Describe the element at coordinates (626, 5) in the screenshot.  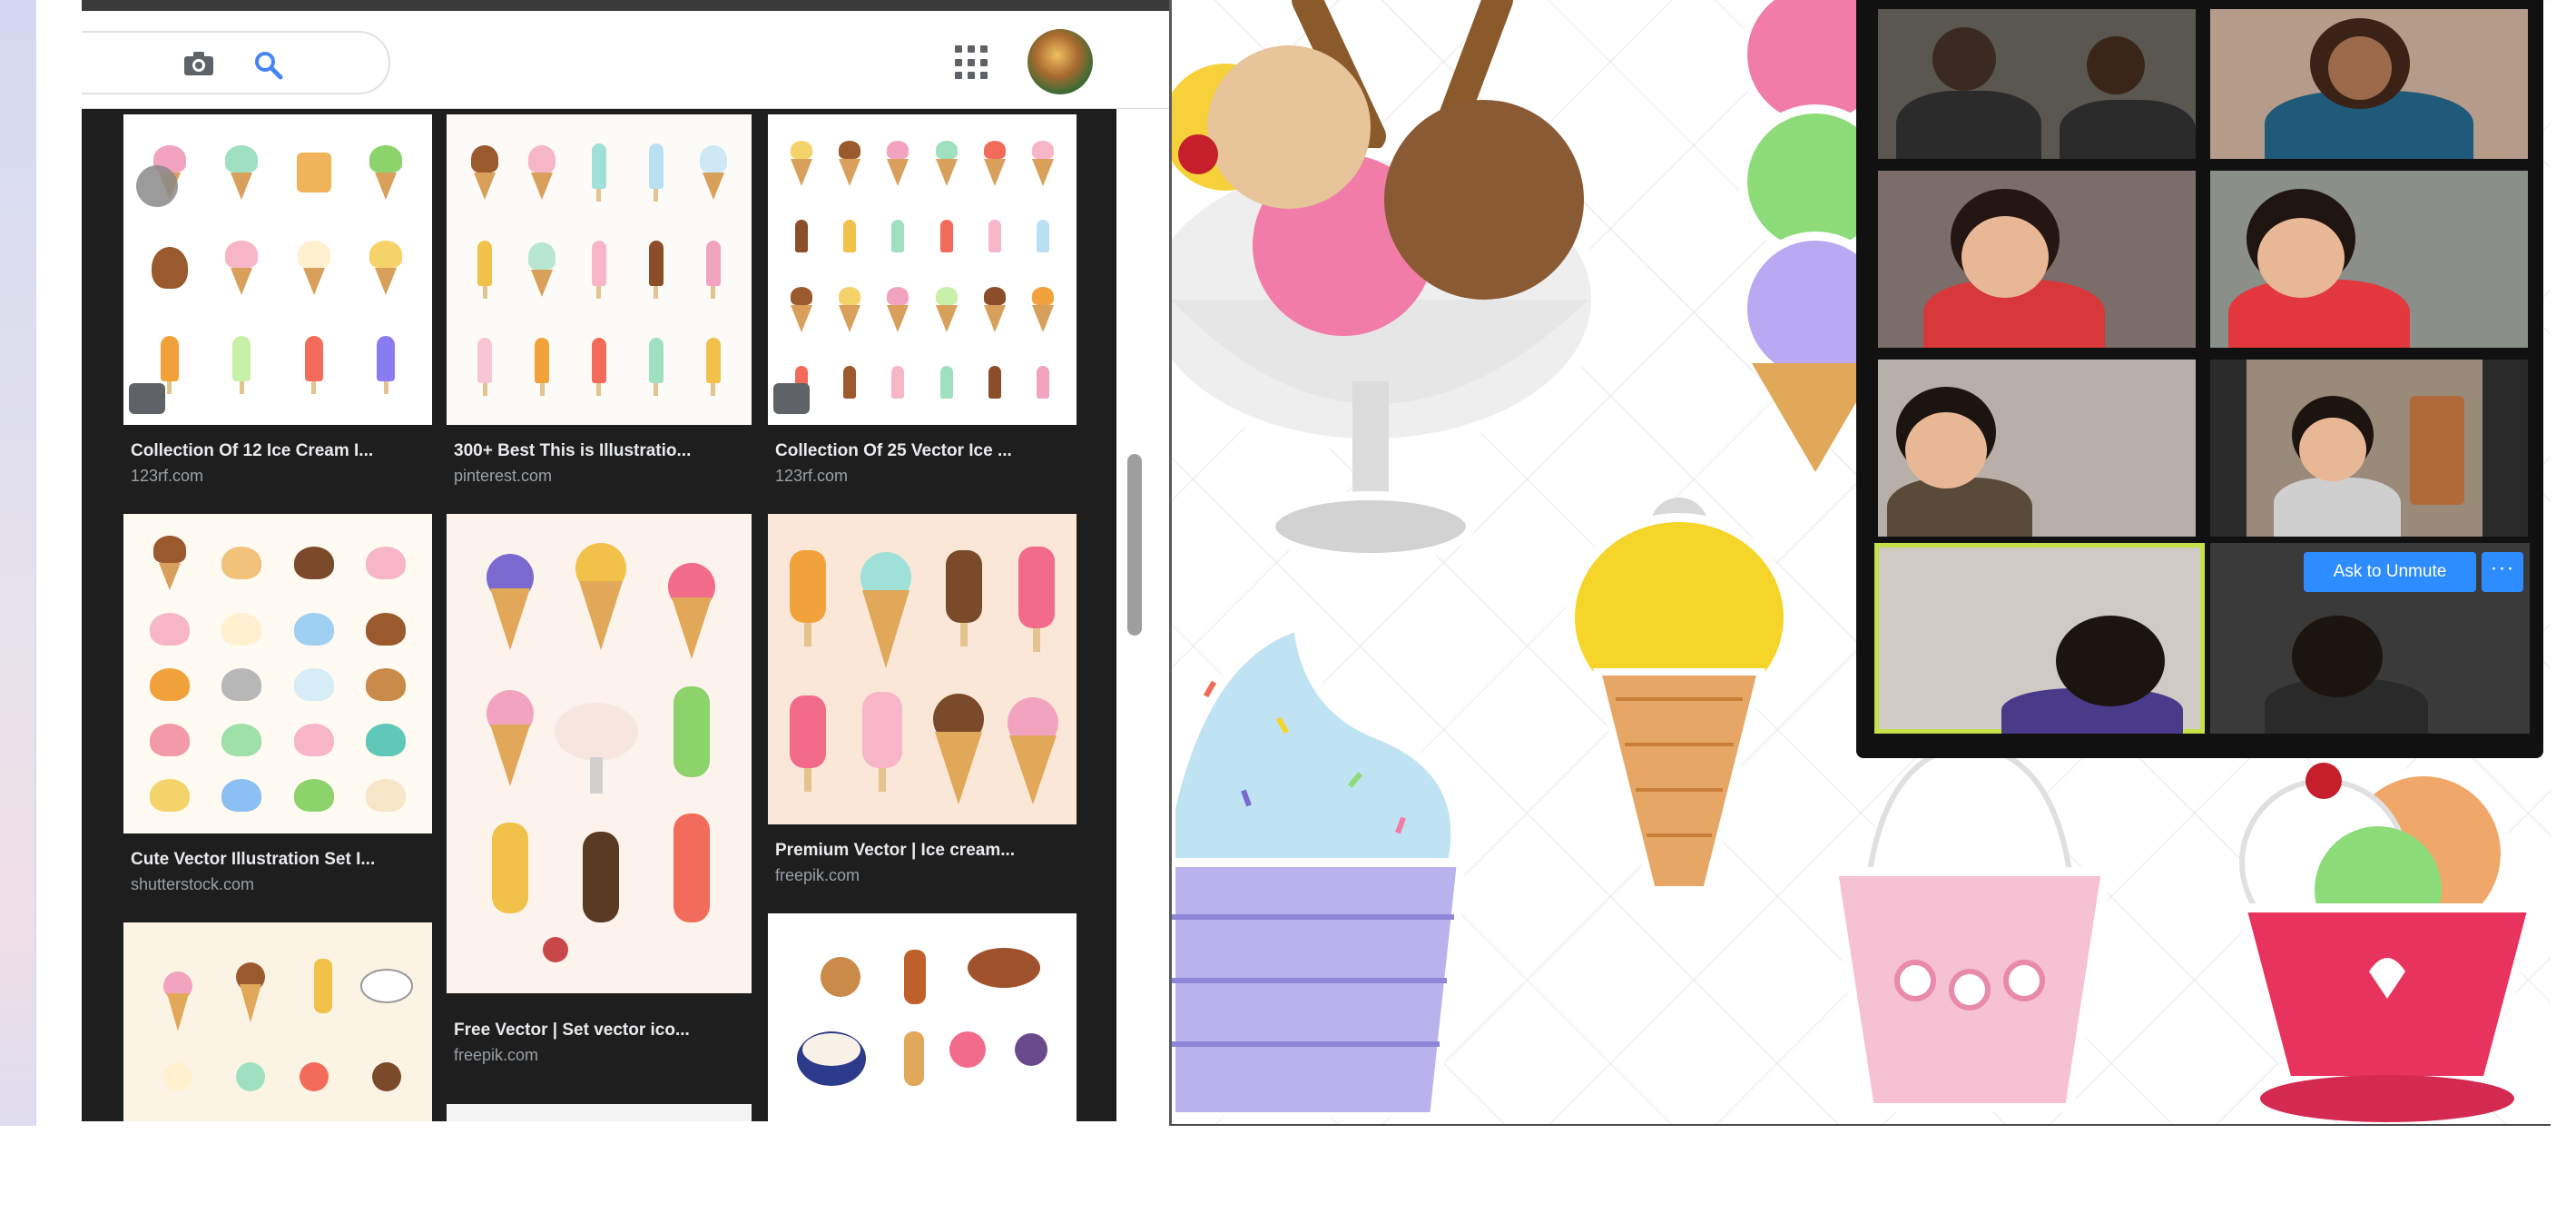
I see `browser-tab-strip` at that location.